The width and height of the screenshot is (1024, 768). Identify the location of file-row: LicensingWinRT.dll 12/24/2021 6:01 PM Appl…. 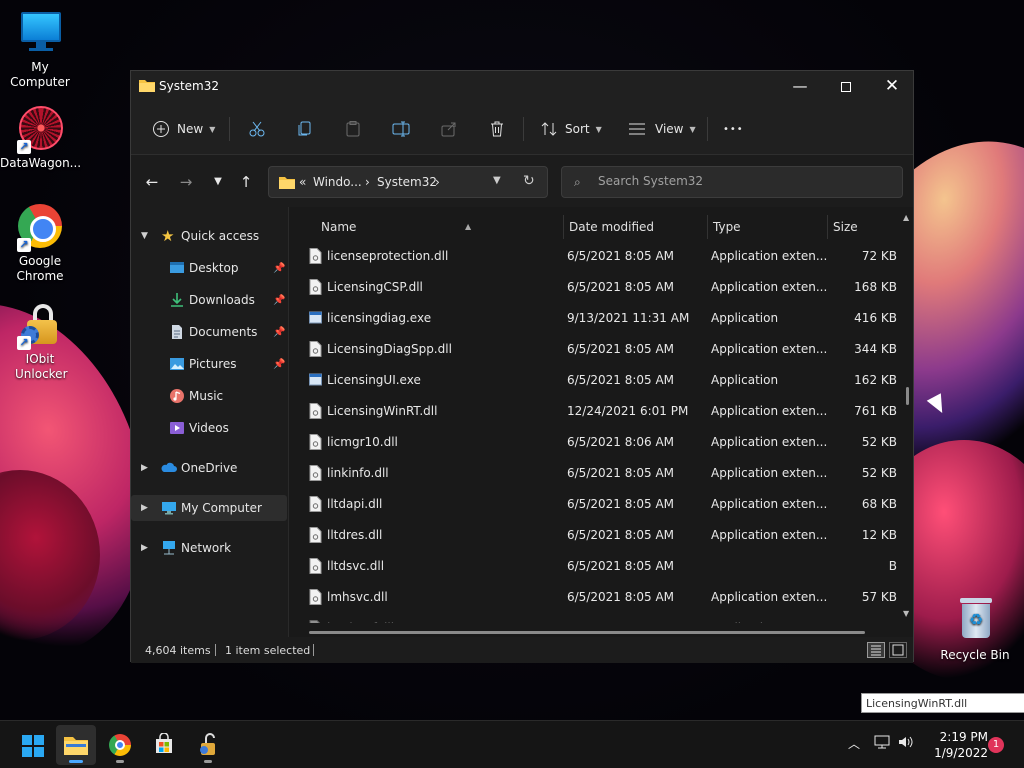
(599, 411).